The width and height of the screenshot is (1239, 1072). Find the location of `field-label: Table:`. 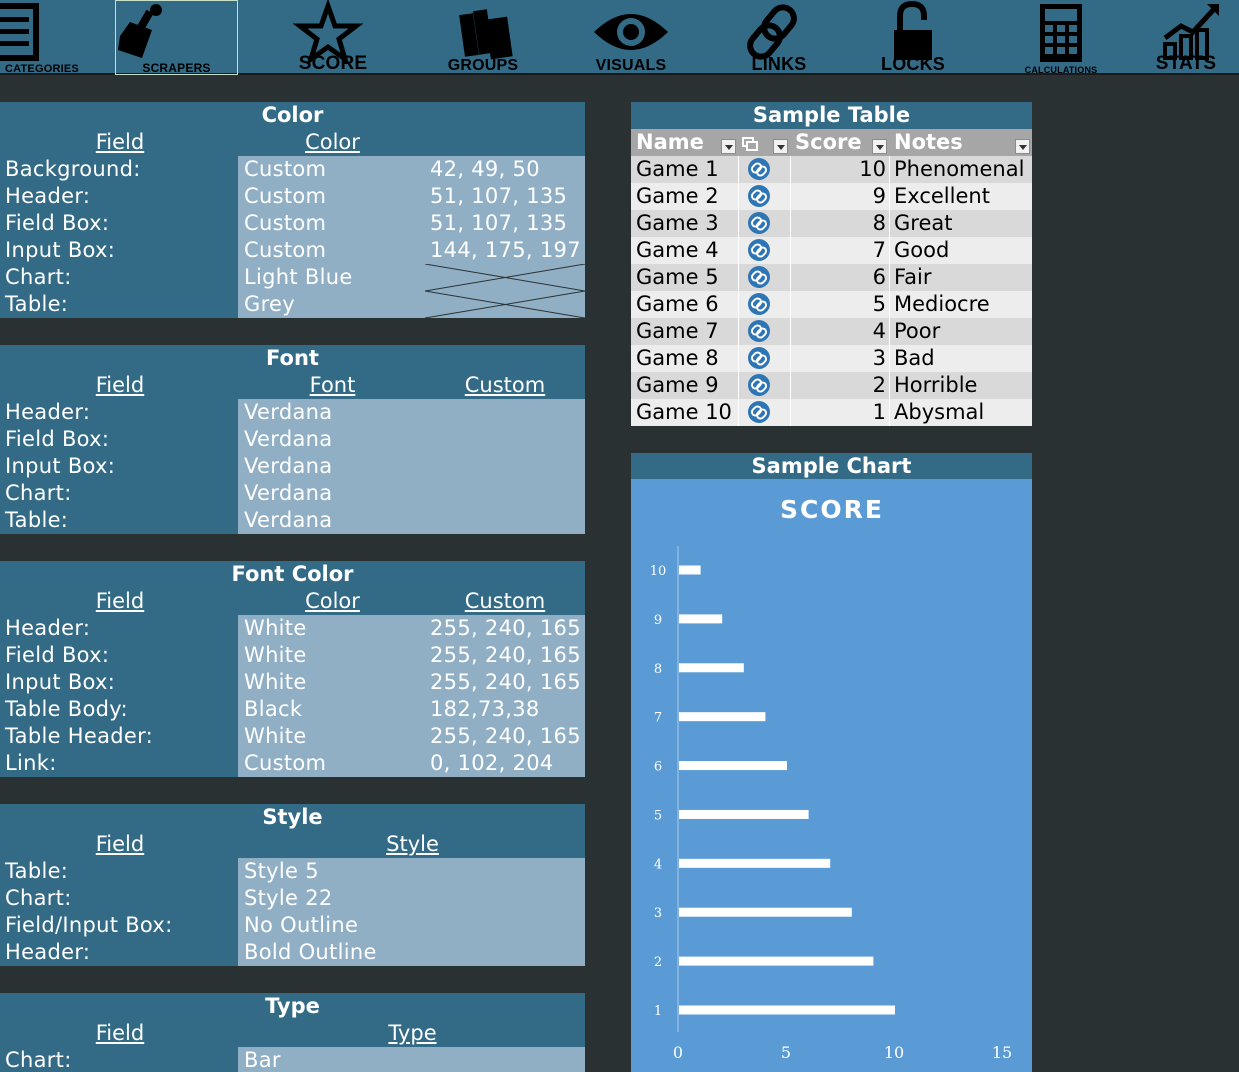

field-label: Table: is located at coordinates (37, 520).